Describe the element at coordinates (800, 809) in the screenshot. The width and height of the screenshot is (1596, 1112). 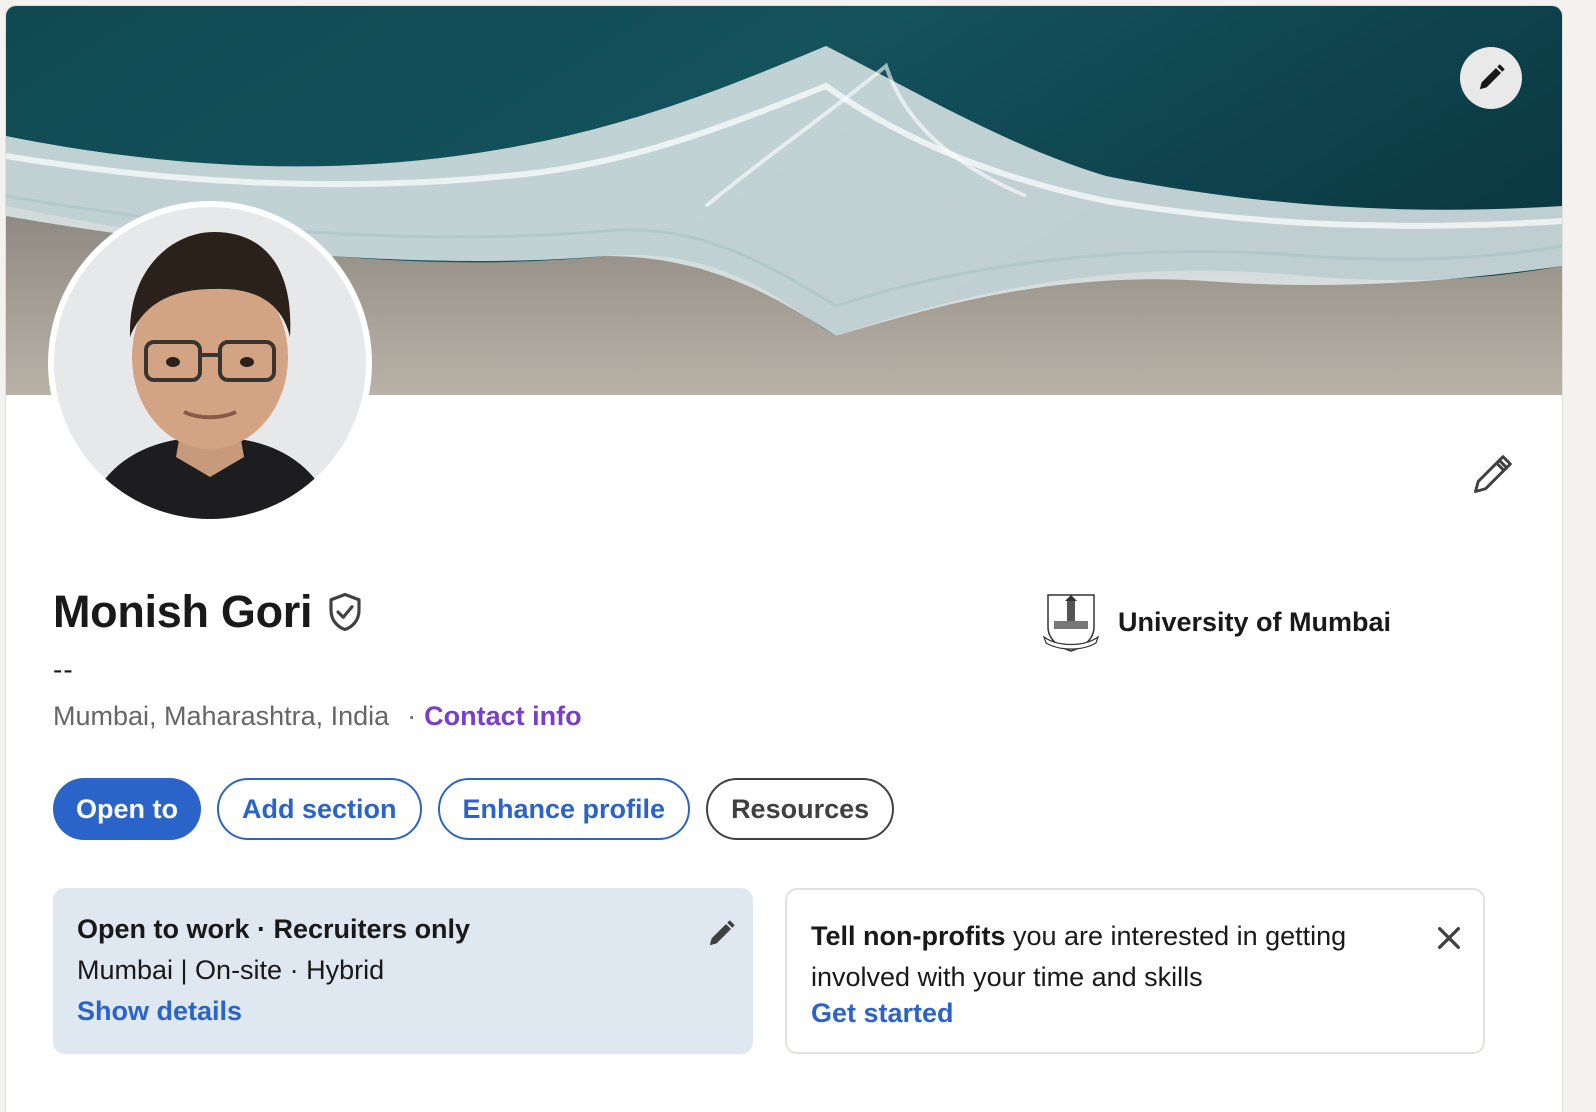
I see `resources-button: Resources` at that location.